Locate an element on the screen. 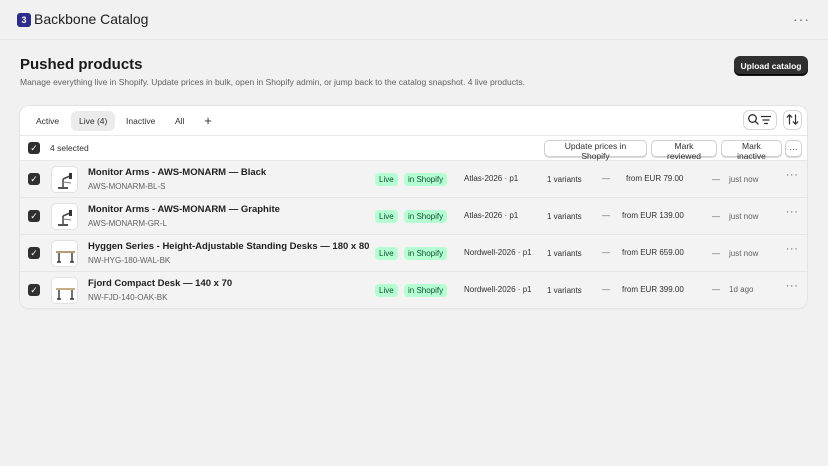  price-cell: from EUR 659.00 is located at coordinates (653, 252).